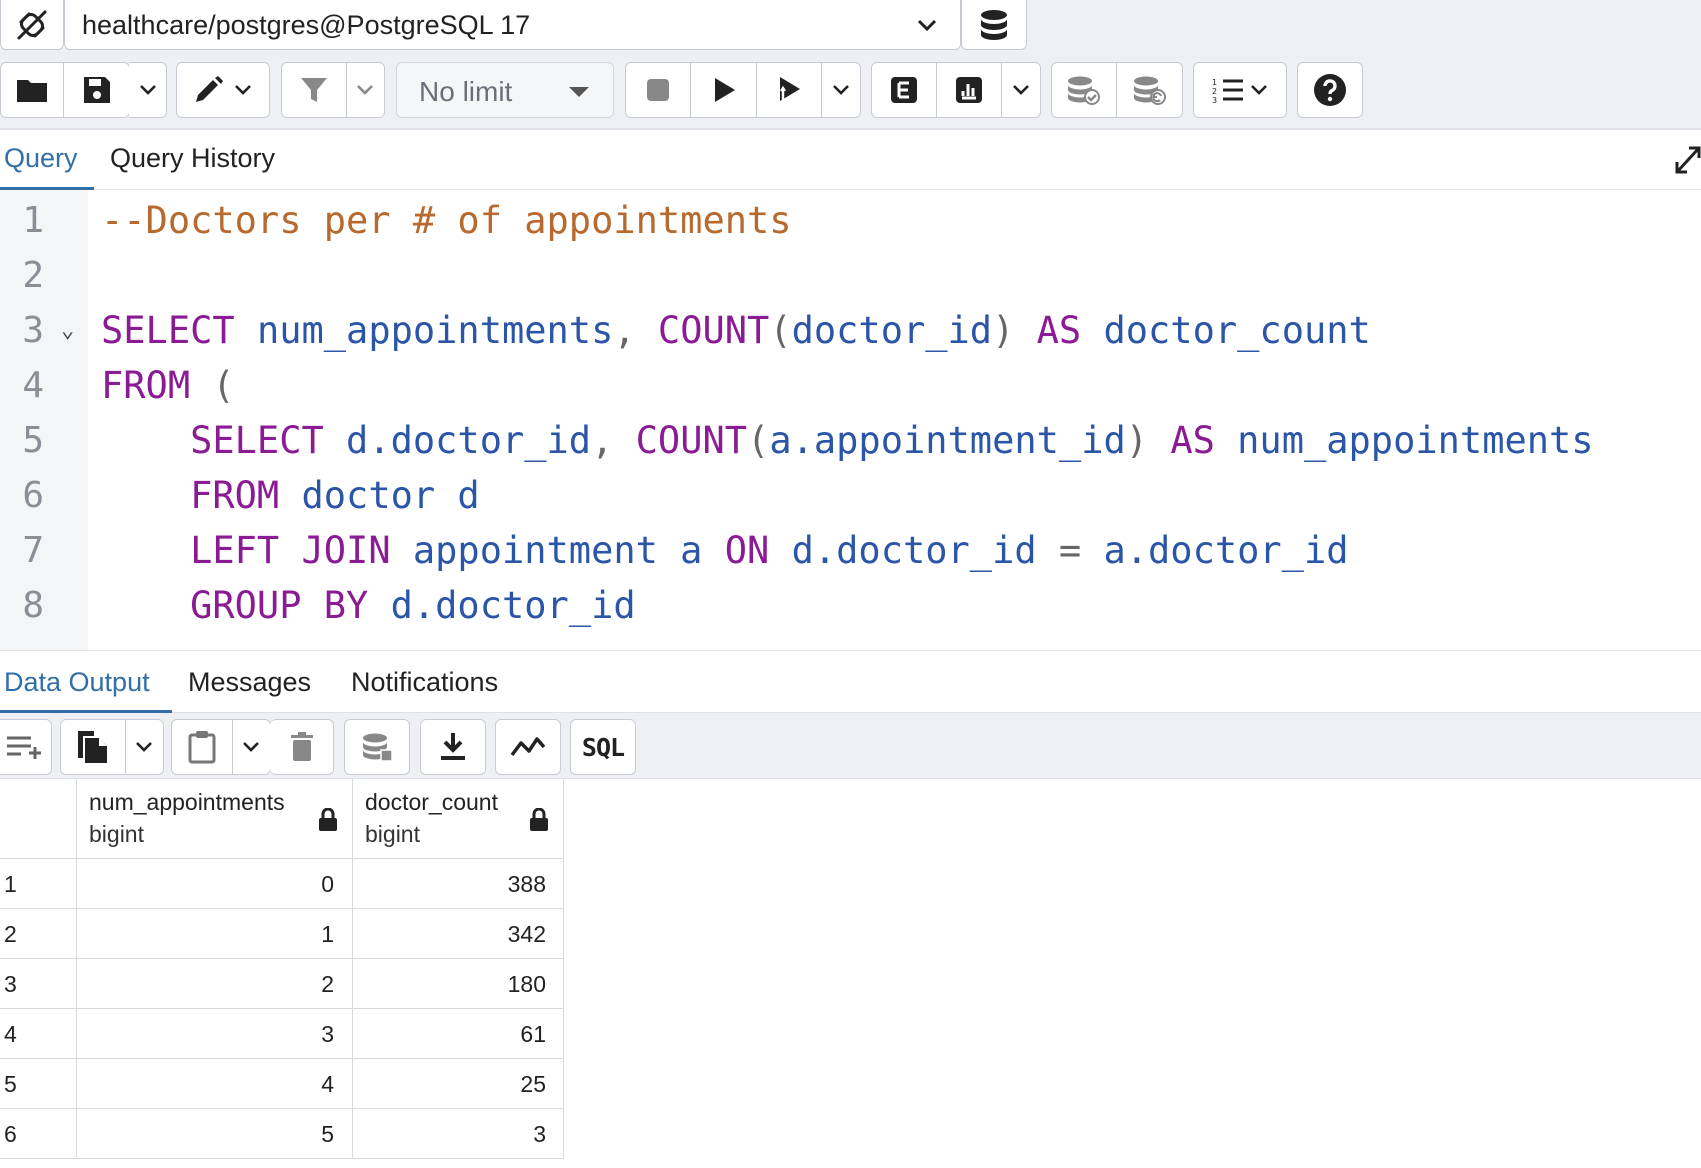 This screenshot has height=1168, width=1701. What do you see at coordinates (33, 90) in the screenshot?
I see `open-file-button` at bounding box center [33, 90].